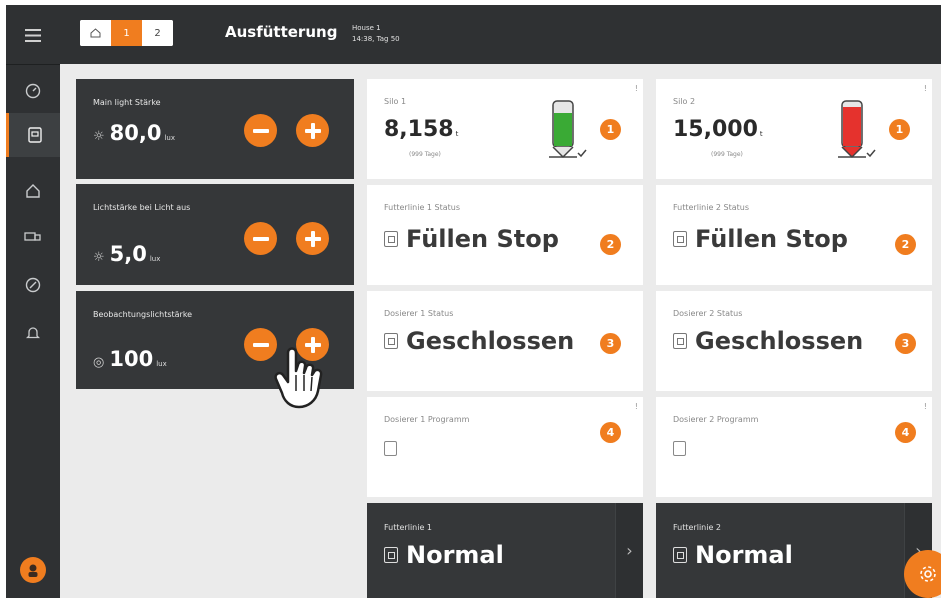 The height and width of the screenshot is (598, 941). Describe the element at coordinates (427, 419) in the screenshot. I see `doser-program-label: Dosierer 1 Programm` at that location.